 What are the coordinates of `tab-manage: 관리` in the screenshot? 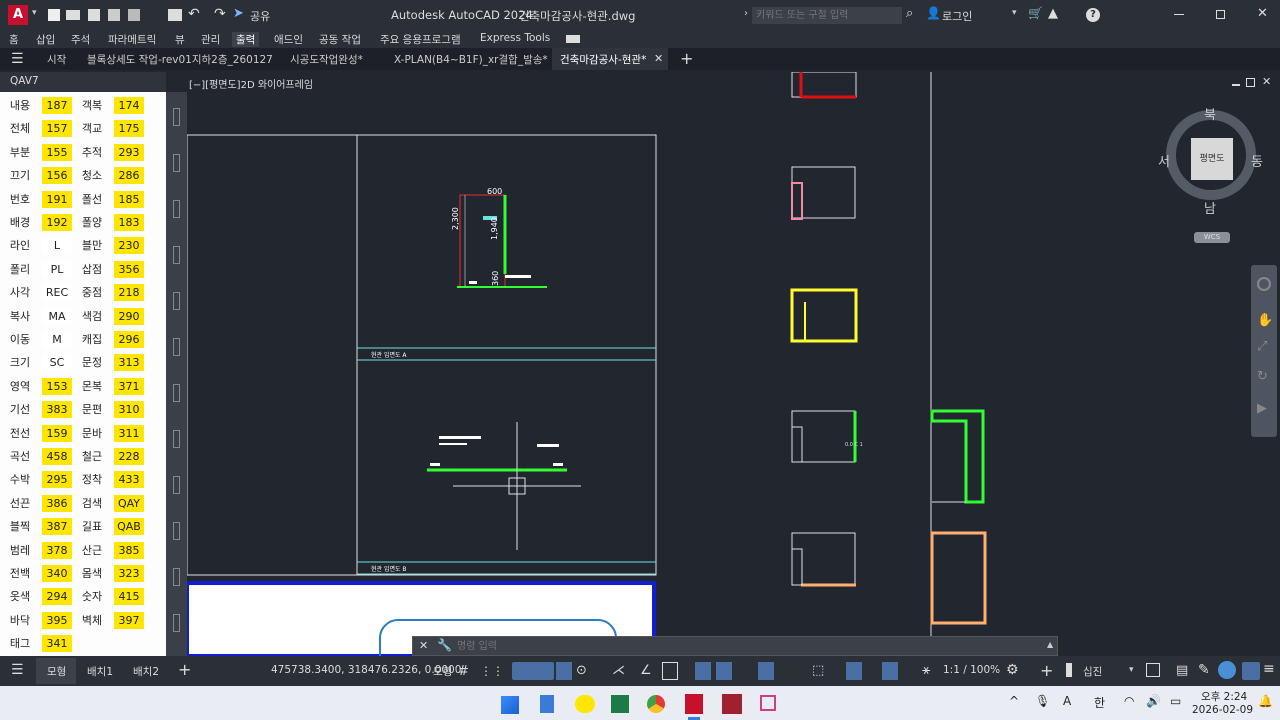 It's located at (210, 39).